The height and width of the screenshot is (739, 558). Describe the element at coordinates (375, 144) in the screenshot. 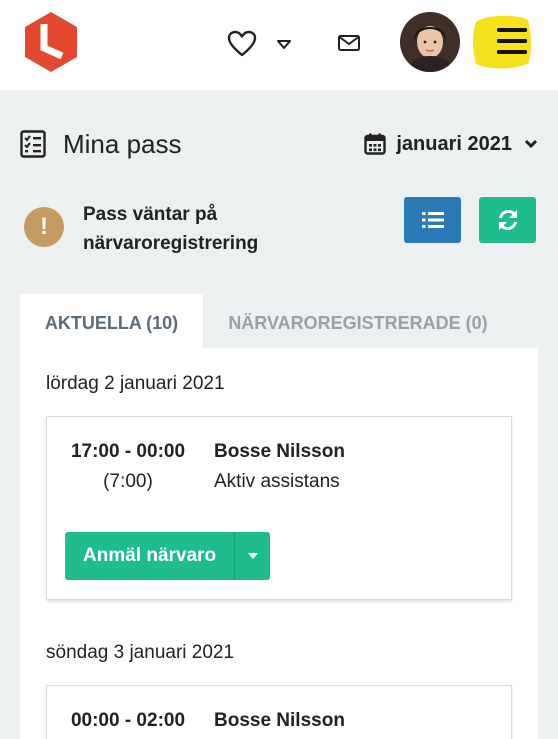

I see `calendar-icon` at that location.